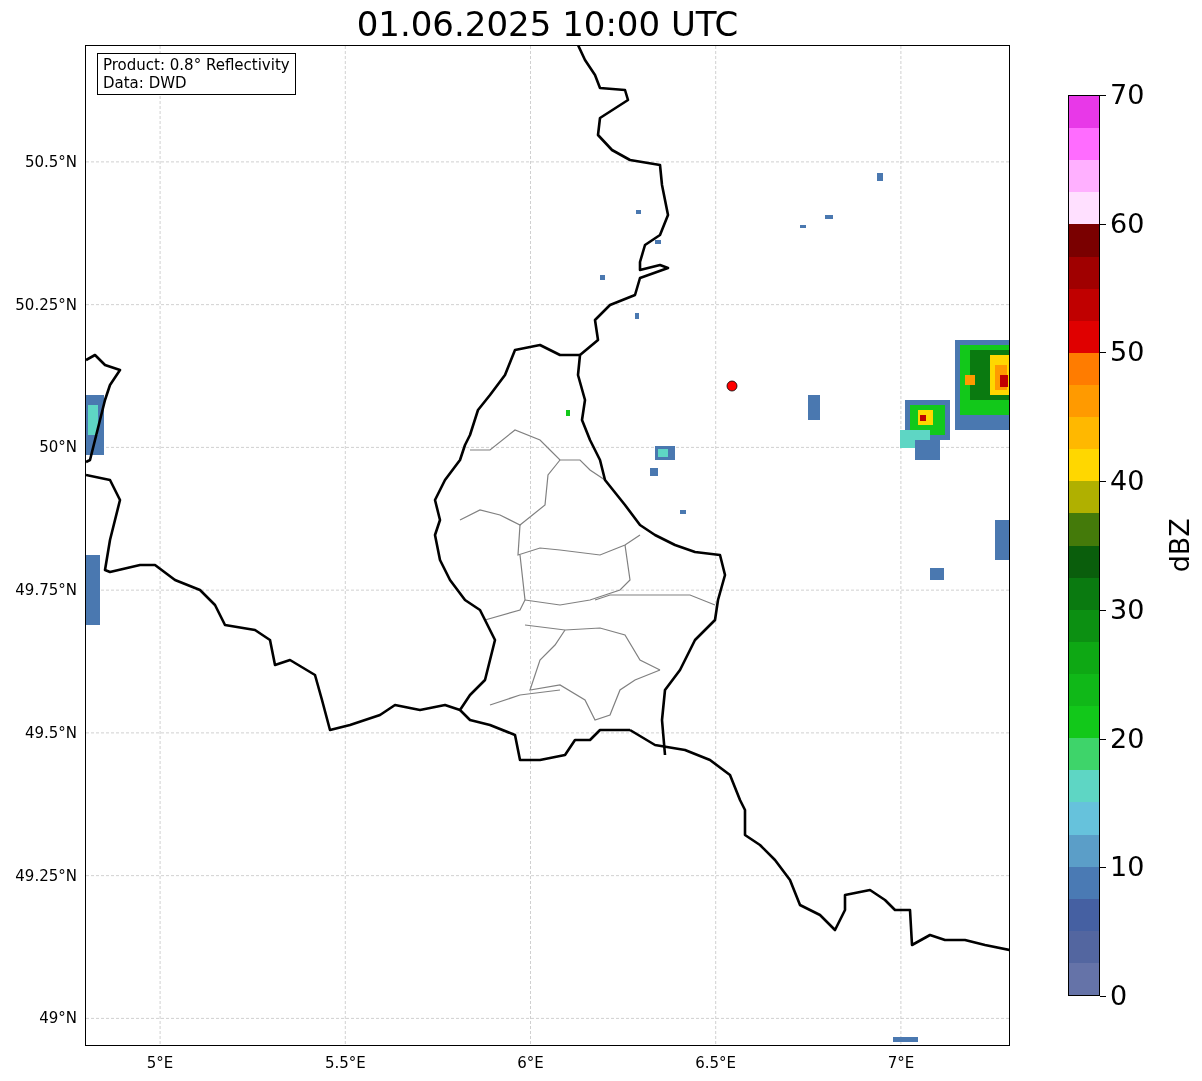 The height and width of the screenshot is (1081, 1202). I want to click on axis-tick-label: 5°E, so click(160, 1063).